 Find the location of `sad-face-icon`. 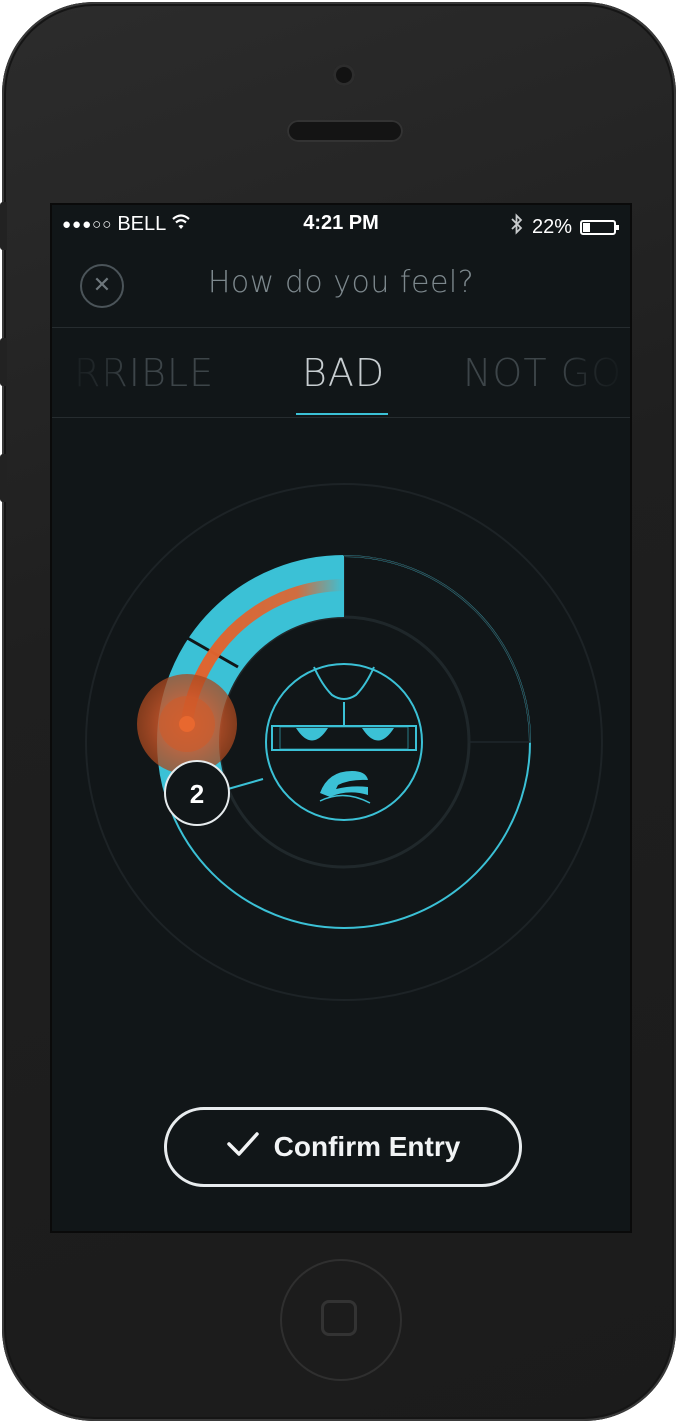

sad-face-icon is located at coordinates (344, 742).